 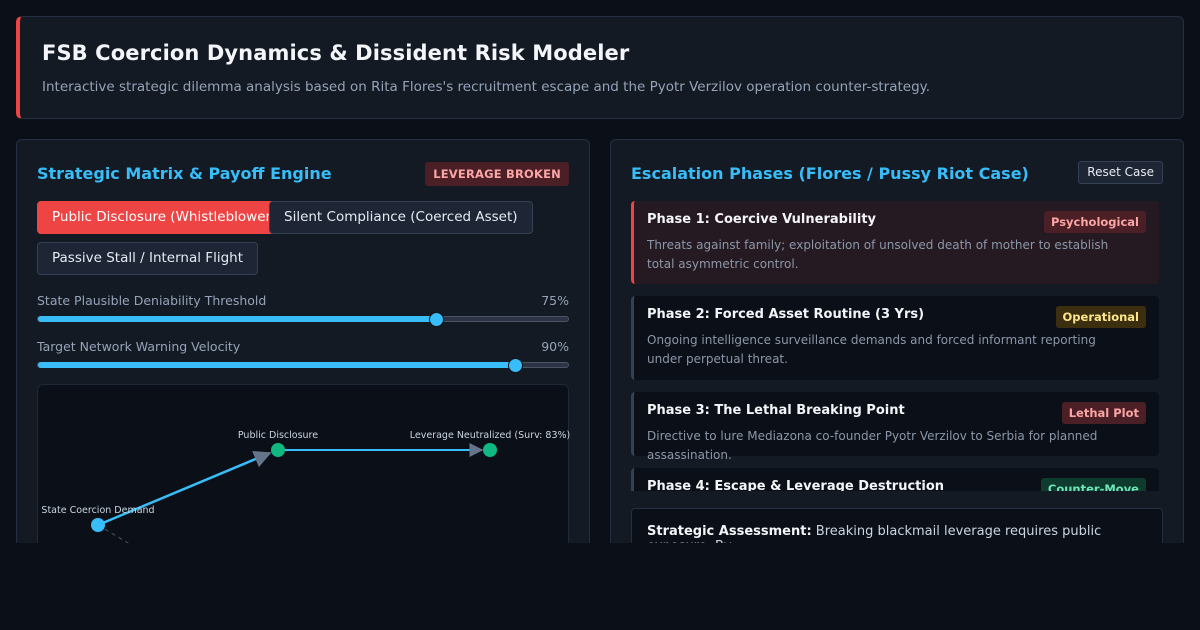 I want to click on phase-tag: Operational, so click(x=1100, y=317).